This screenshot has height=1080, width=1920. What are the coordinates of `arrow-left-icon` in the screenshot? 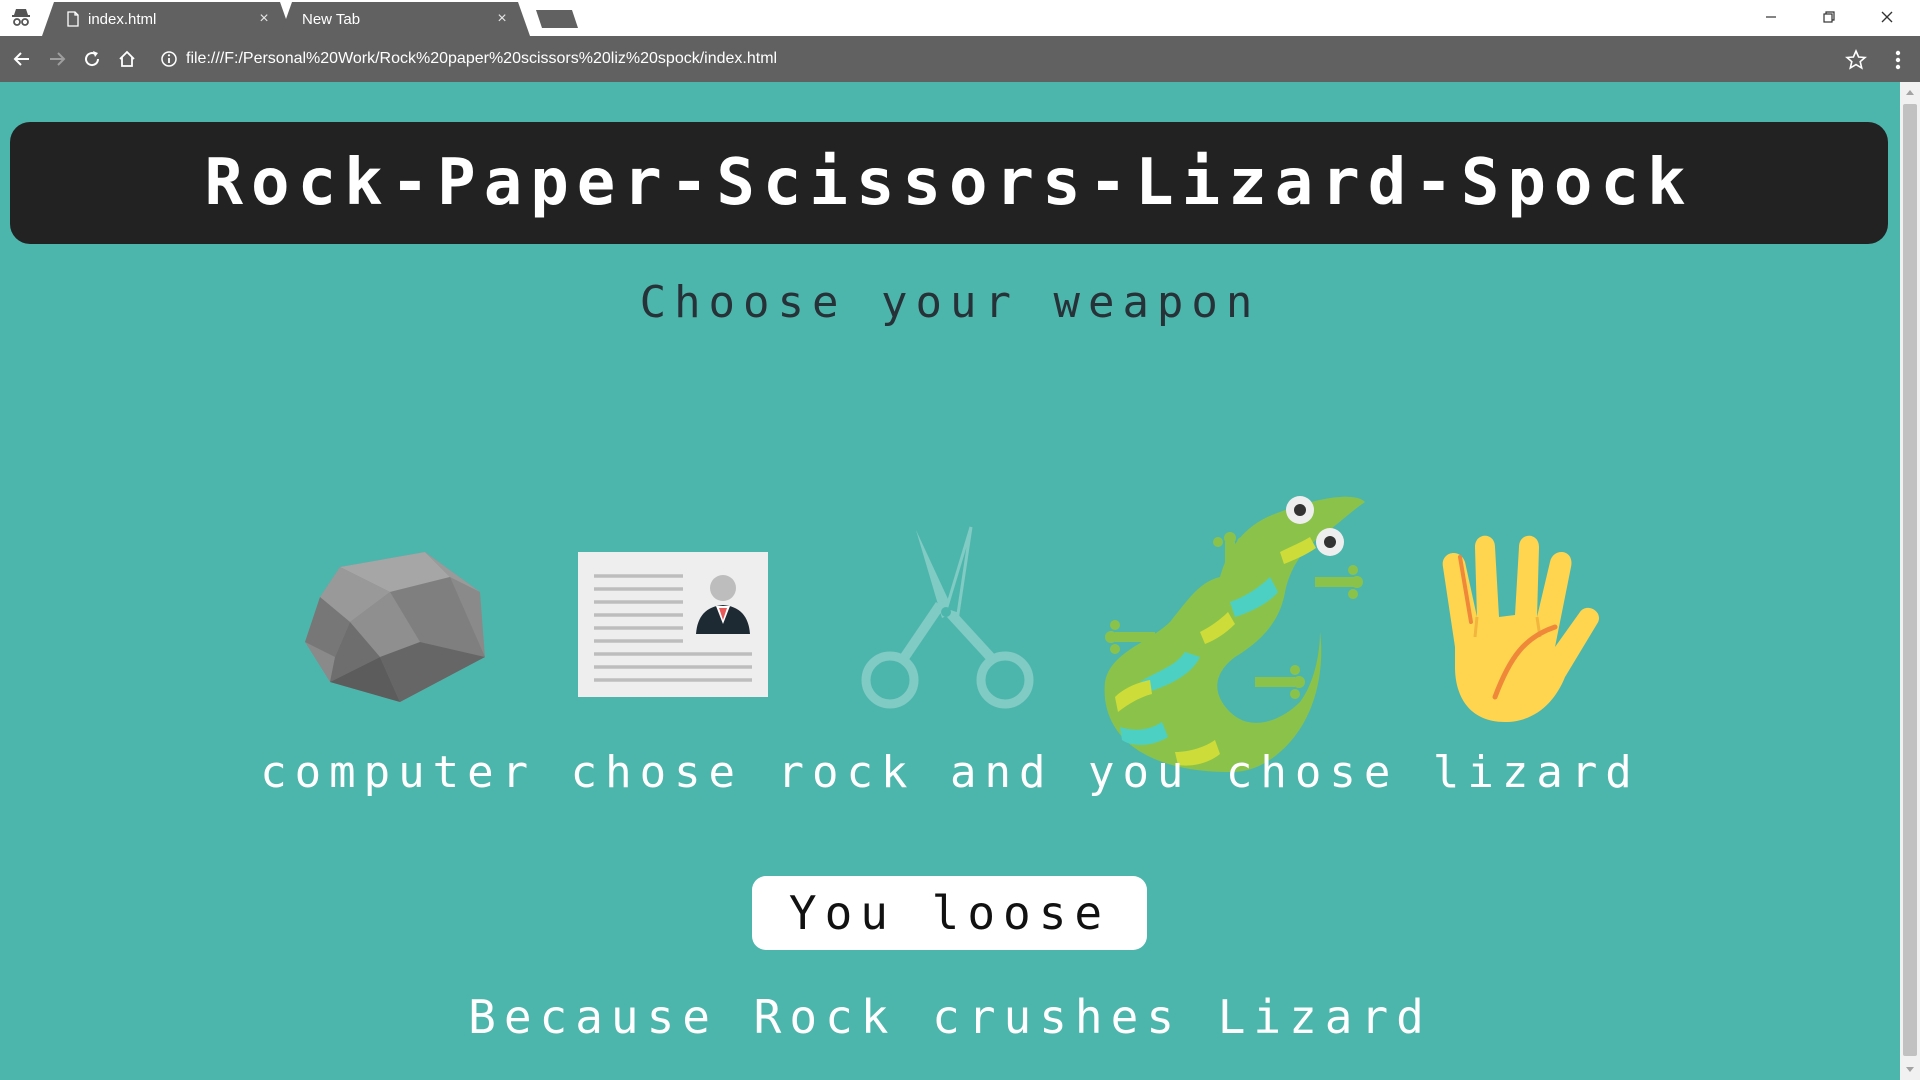 It's located at (21, 59).